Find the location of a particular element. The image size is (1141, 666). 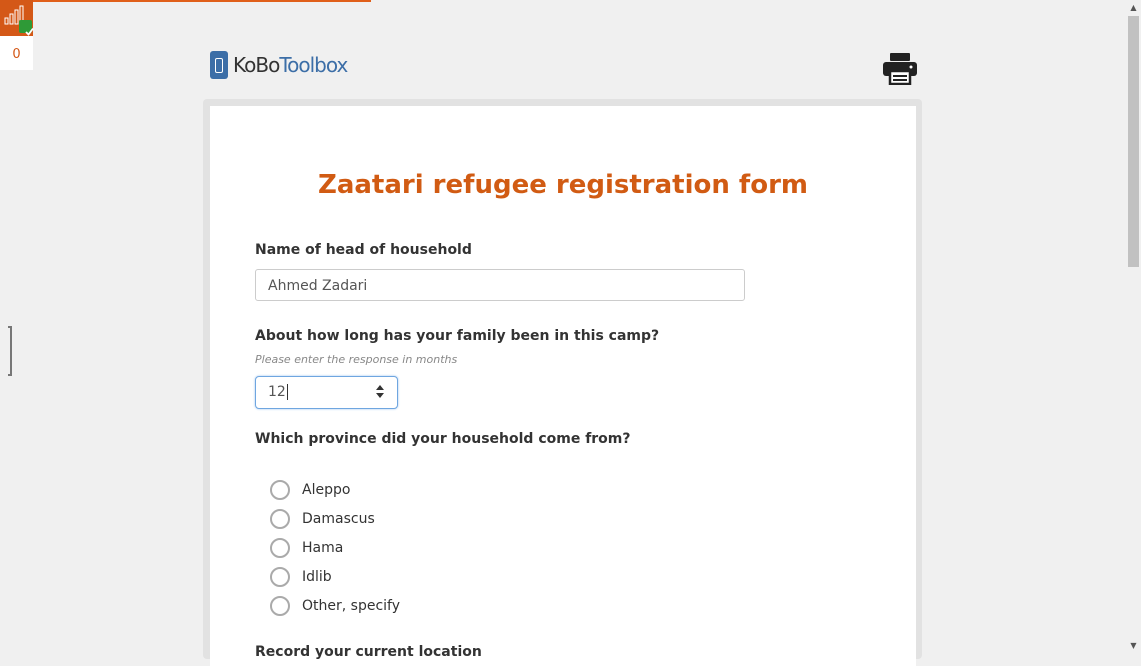

question-label-head-of-household: Name of head of household is located at coordinates (363, 250).